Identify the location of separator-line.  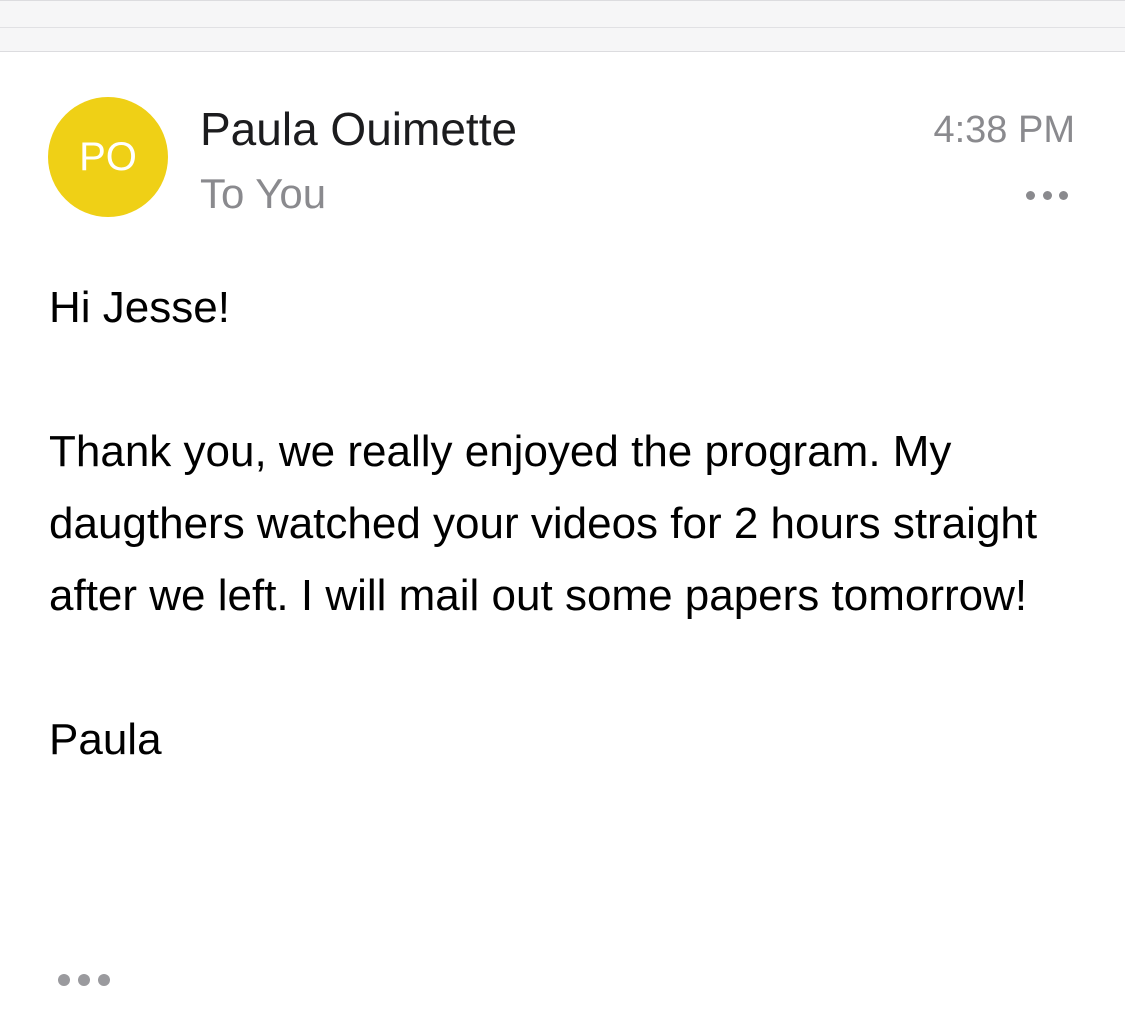
(562, 27).